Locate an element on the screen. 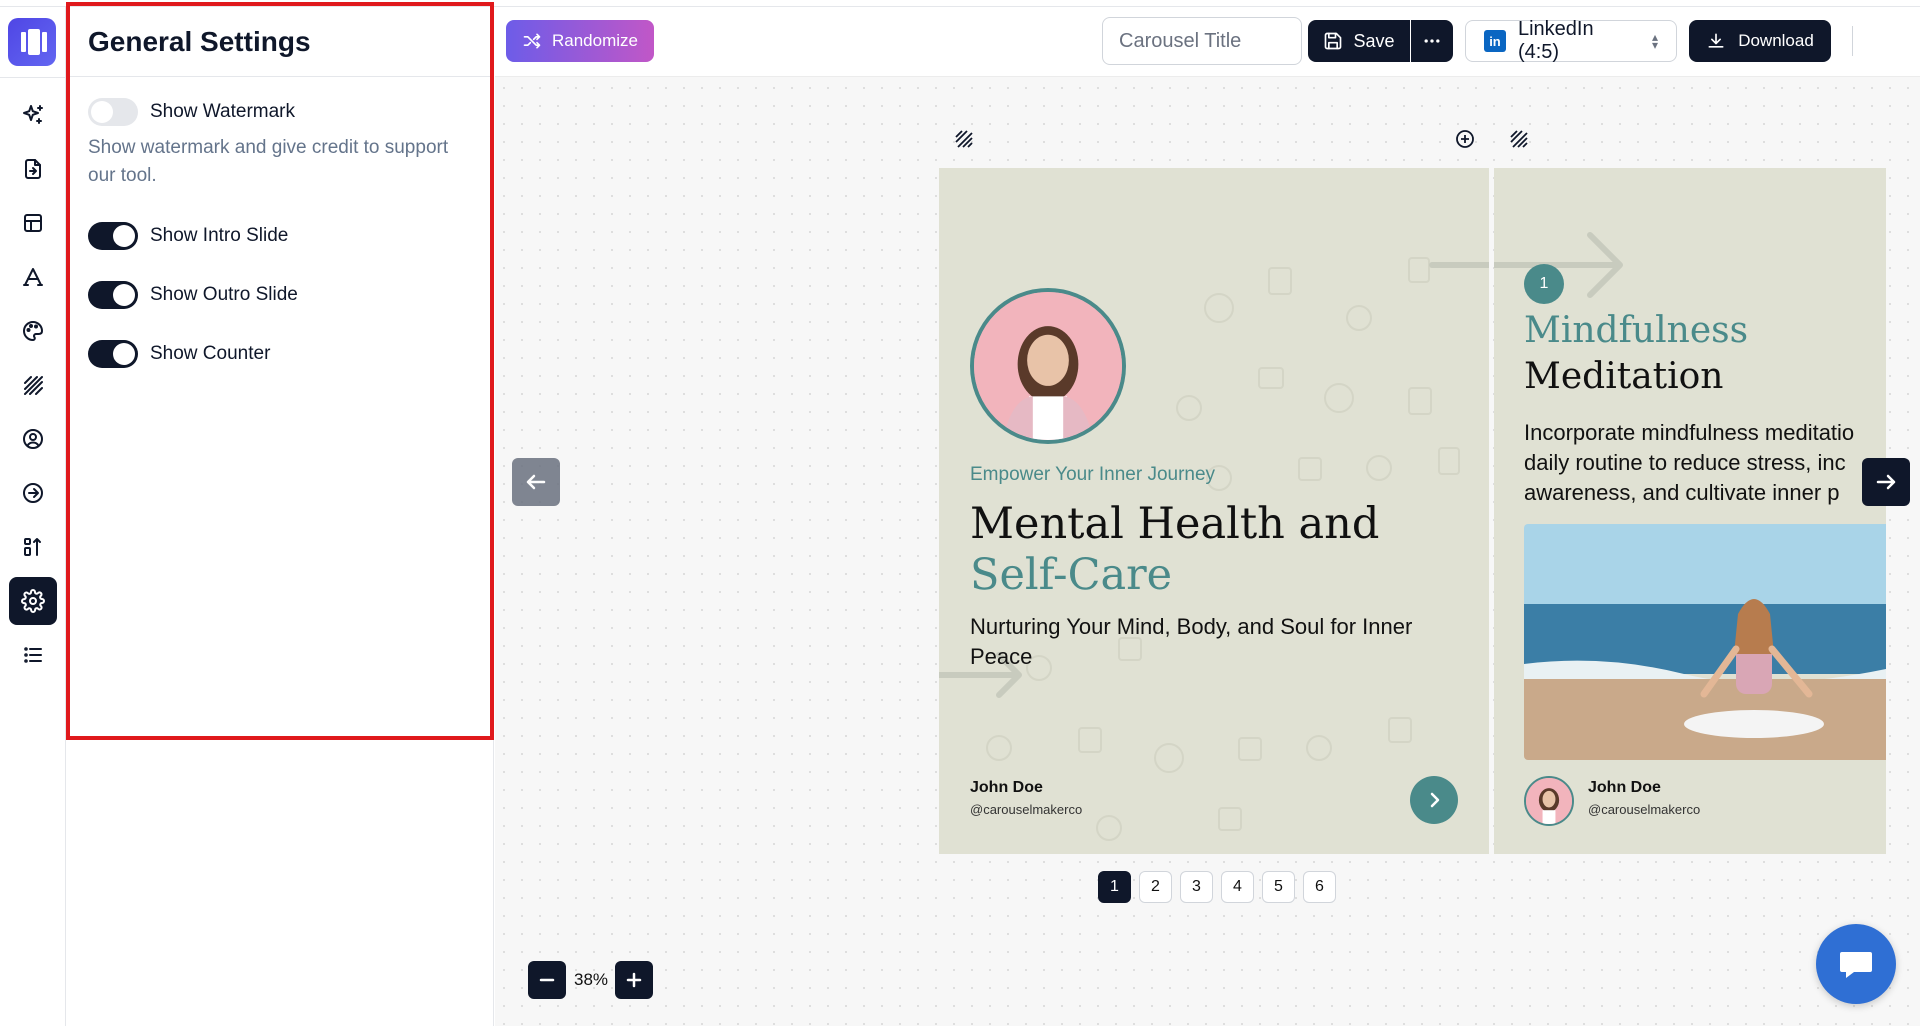 This screenshot has height=1026, width=1920. randomize-button: Randomize is located at coordinates (580, 41).